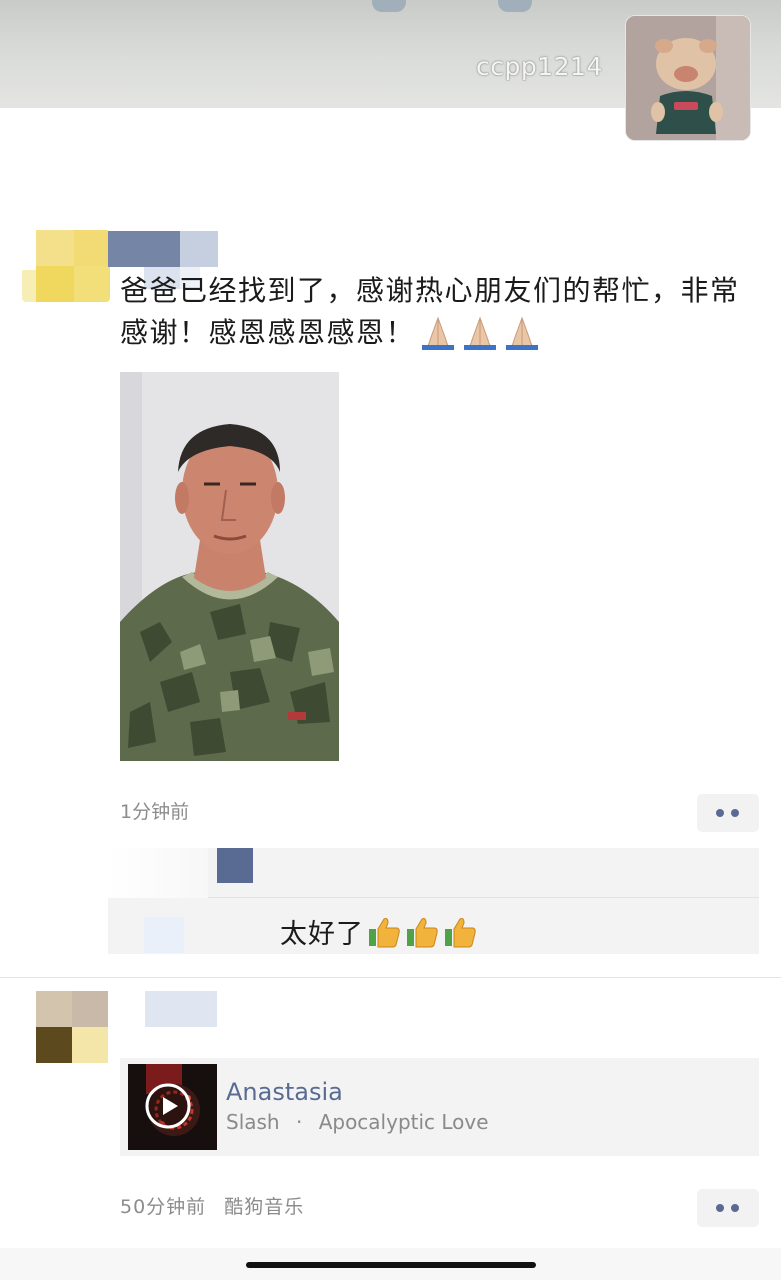 This screenshot has height=1280, width=781. Describe the element at coordinates (212, 1205) in the screenshot. I see `post-meta: 50分钟前 酷狗音乐` at that location.